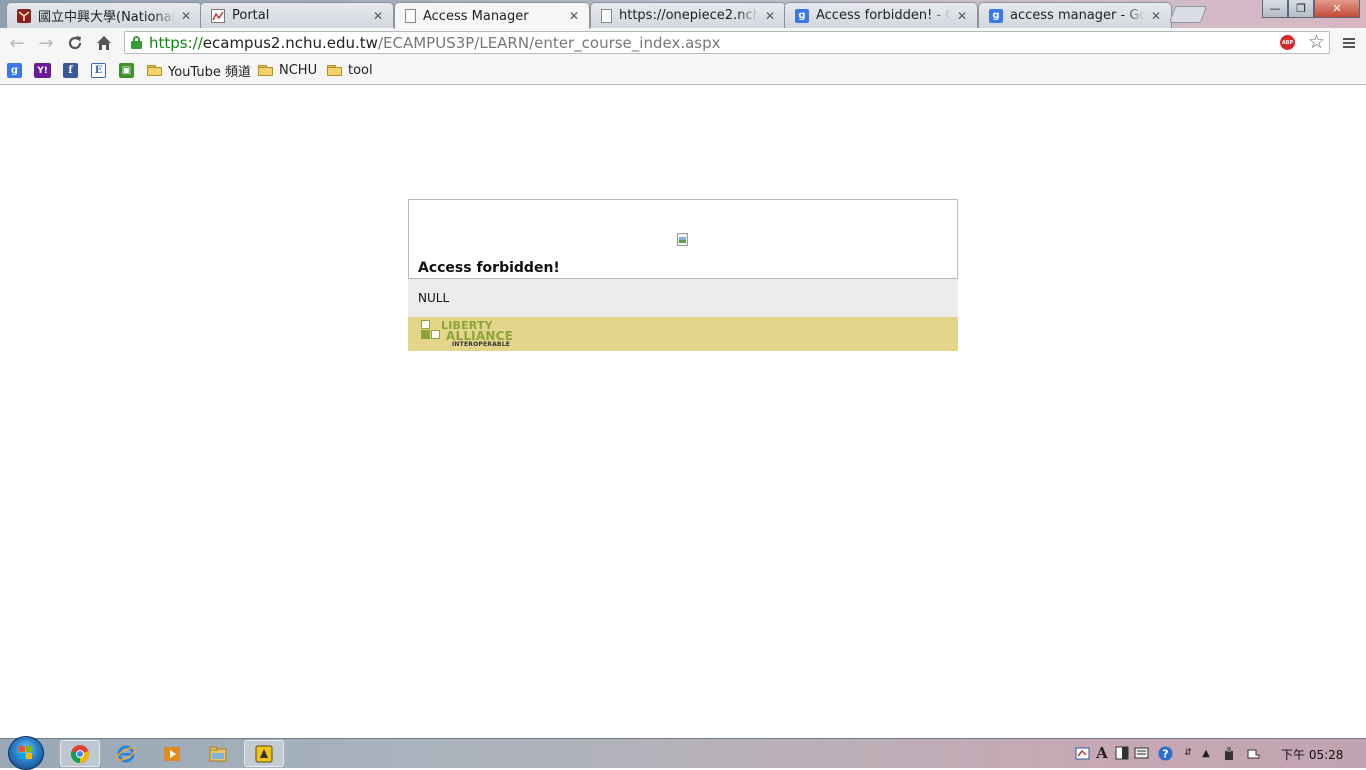 The height and width of the screenshot is (770, 1366). I want to click on tab-title: Portal, so click(251, 15).